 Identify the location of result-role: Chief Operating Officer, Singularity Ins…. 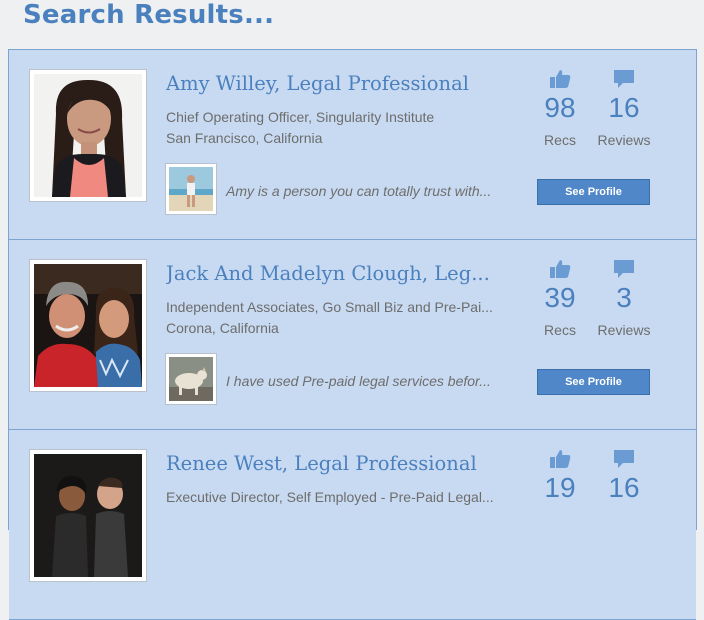
(300, 117).